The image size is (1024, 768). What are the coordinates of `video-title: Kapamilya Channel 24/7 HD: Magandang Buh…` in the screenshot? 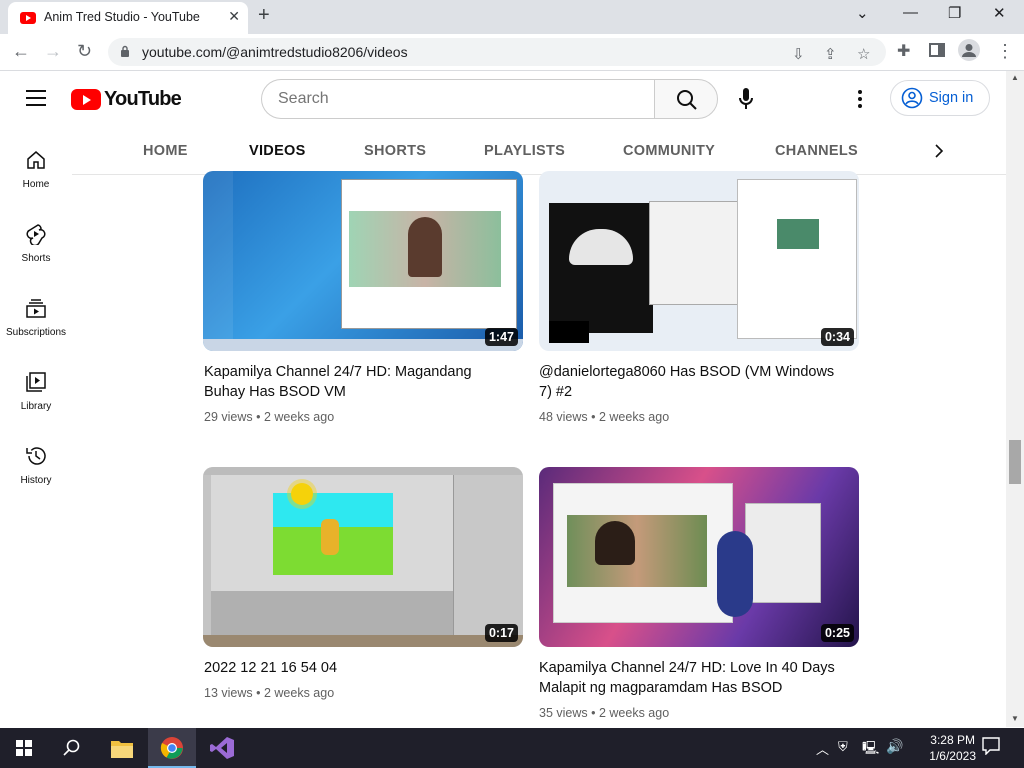 It's located at (354, 382).